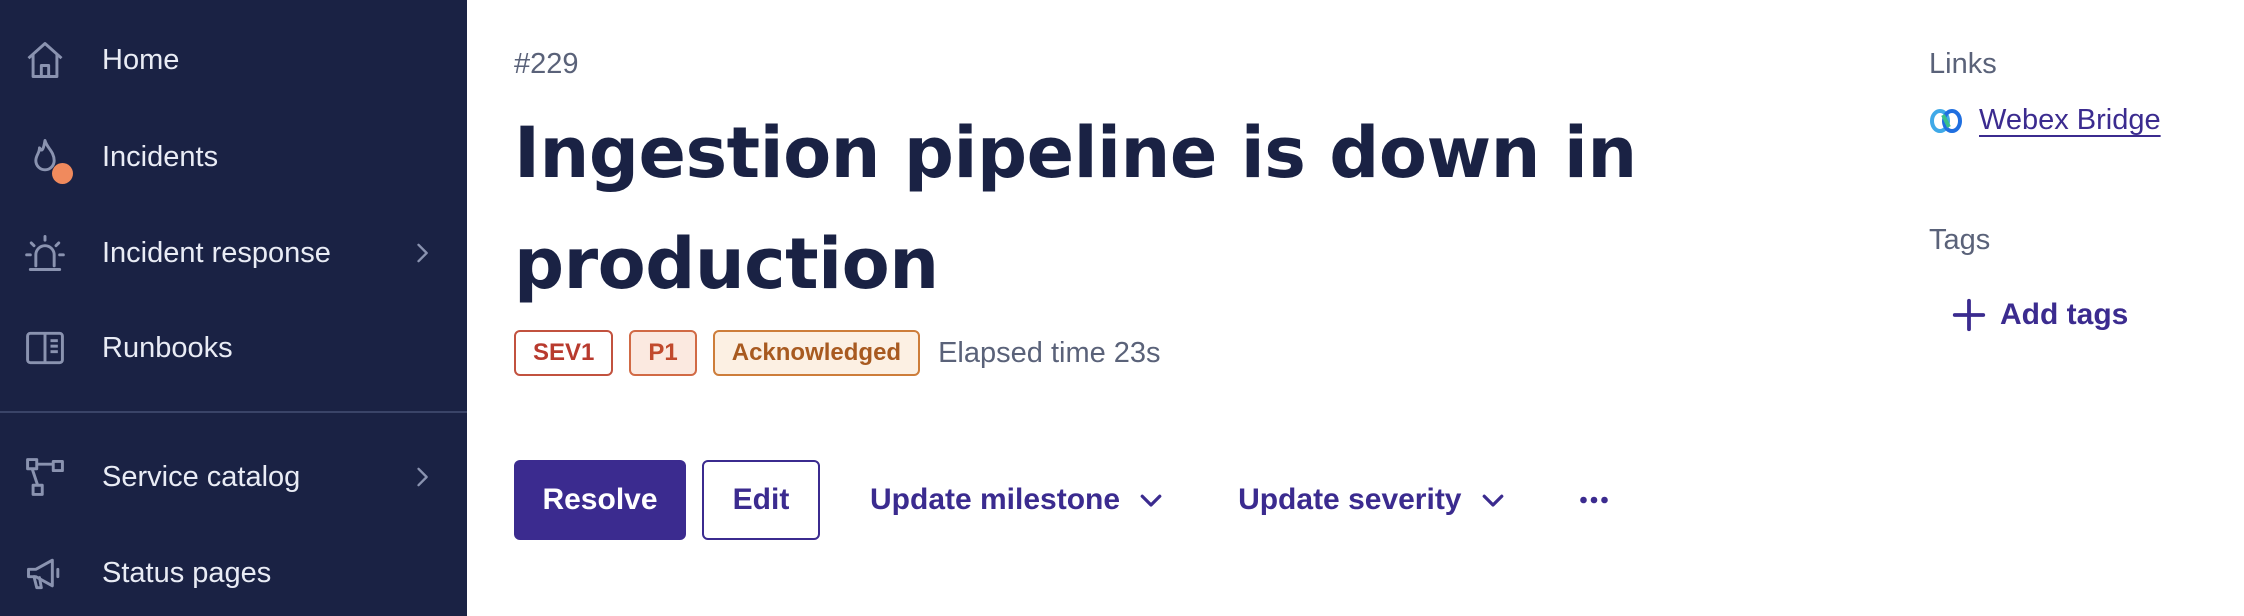  I want to click on update-severity-button: Update severity, so click(1372, 500).